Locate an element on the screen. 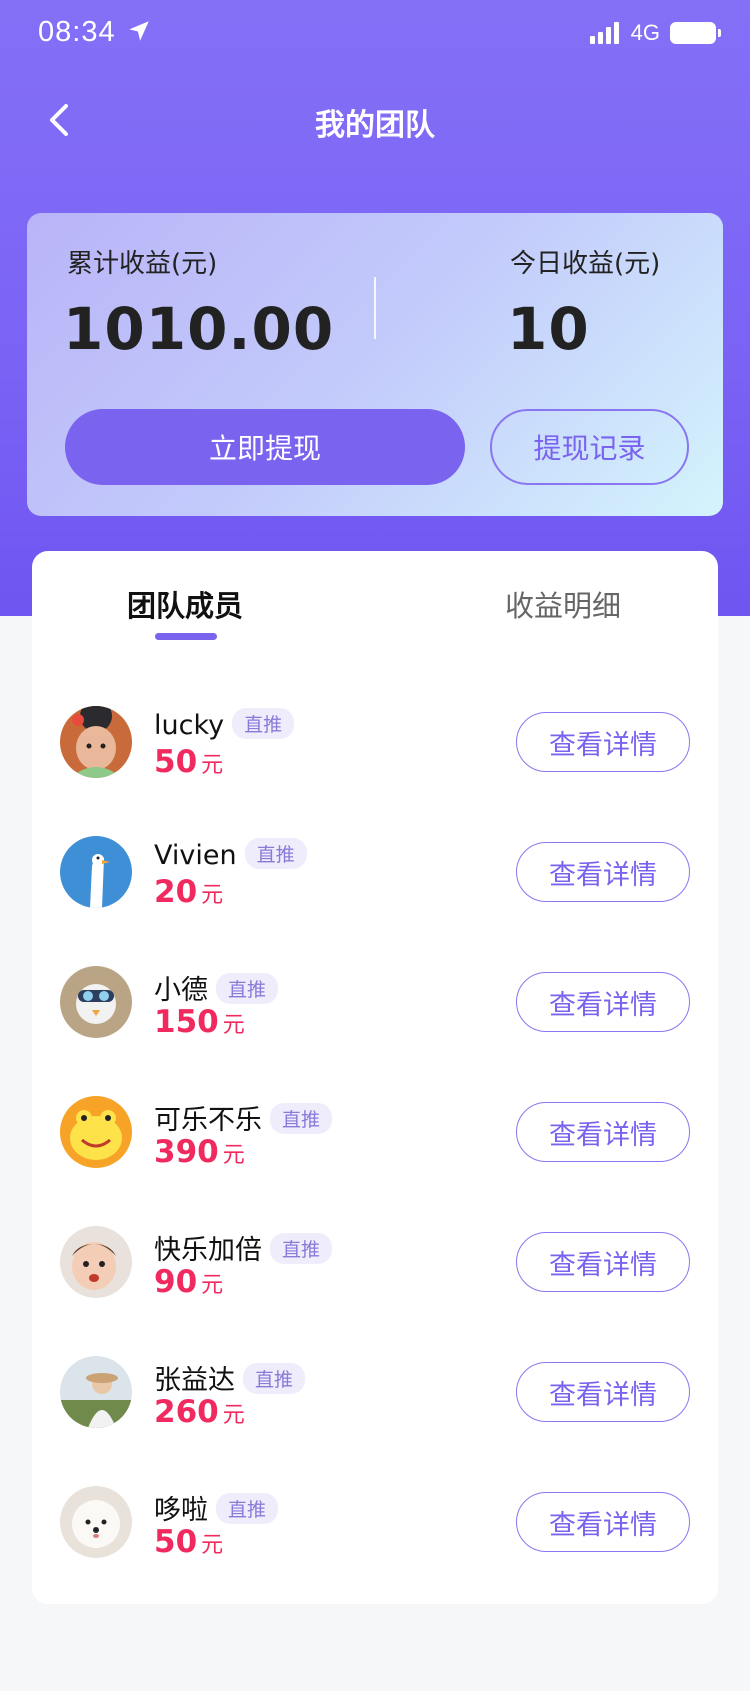  network-label: 4G is located at coordinates (645, 32).